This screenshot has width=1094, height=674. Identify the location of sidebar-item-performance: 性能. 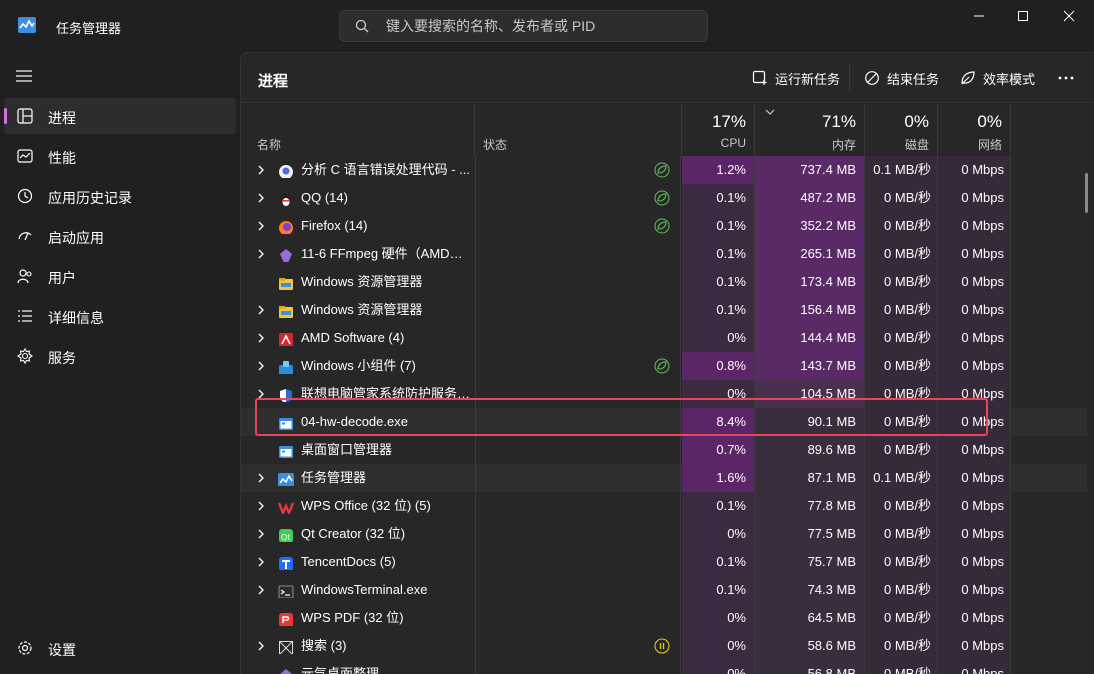
(120, 156).